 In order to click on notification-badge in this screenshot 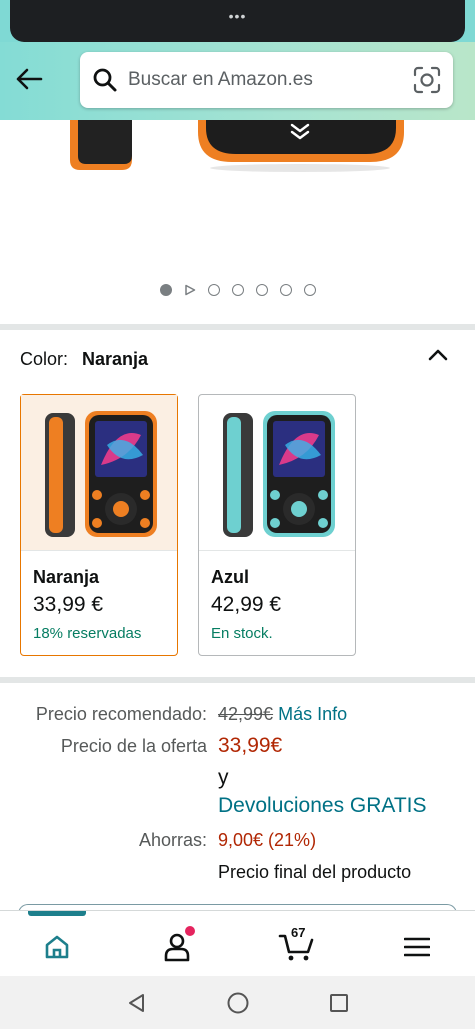, I will do `click(190, 931)`.